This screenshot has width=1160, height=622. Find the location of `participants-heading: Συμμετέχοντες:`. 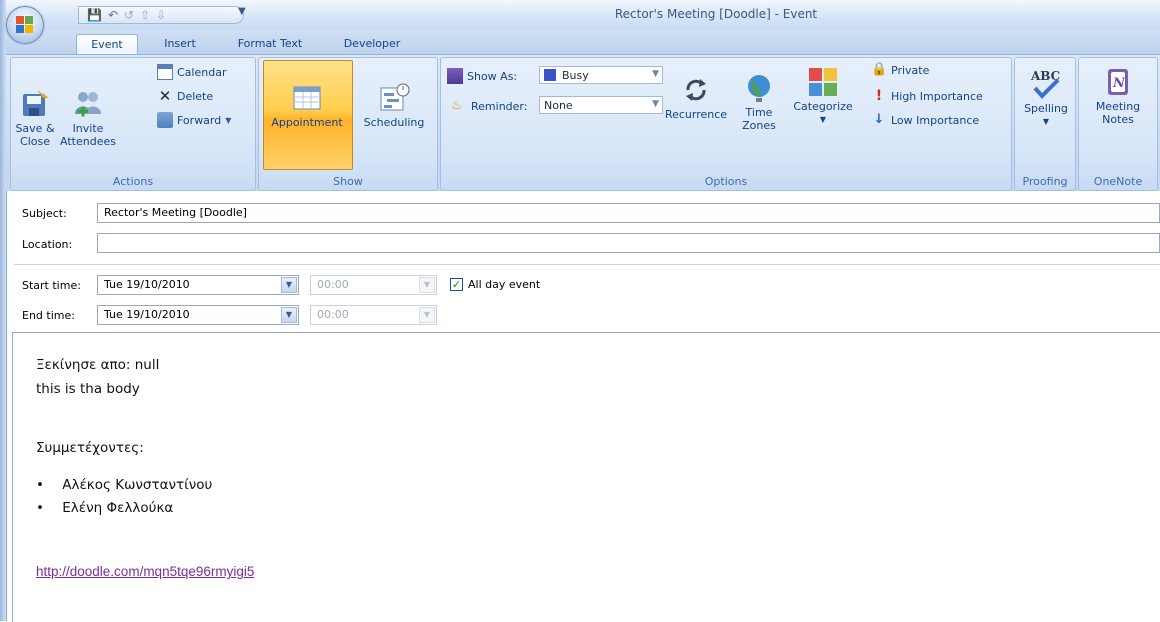

participants-heading: Συμμετέχοντες: is located at coordinates (90, 448).